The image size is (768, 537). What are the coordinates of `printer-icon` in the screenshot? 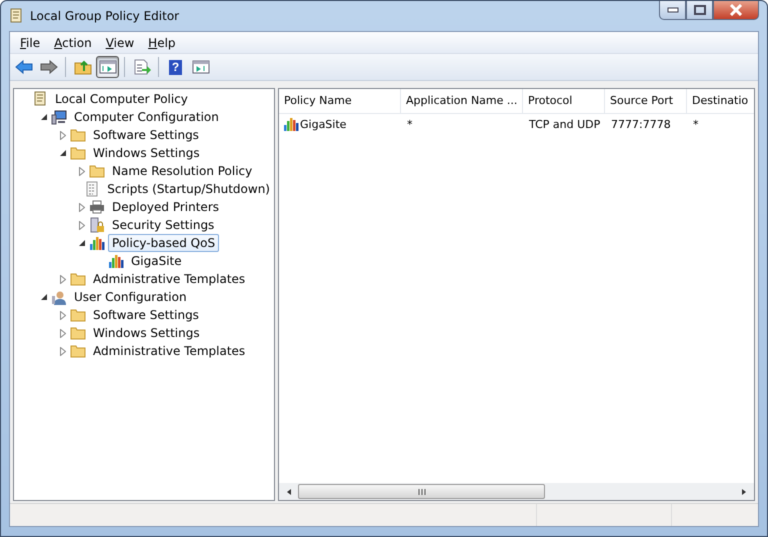 It's located at (97, 207).